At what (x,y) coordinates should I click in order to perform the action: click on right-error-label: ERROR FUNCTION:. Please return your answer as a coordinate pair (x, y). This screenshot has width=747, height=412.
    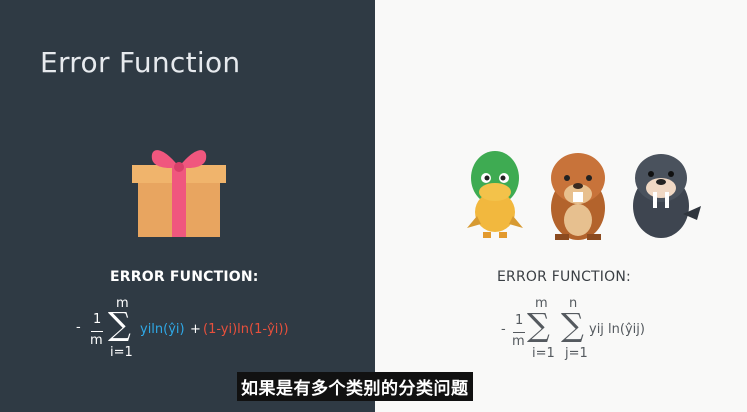
    Looking at the image, I should click on (564, 277).